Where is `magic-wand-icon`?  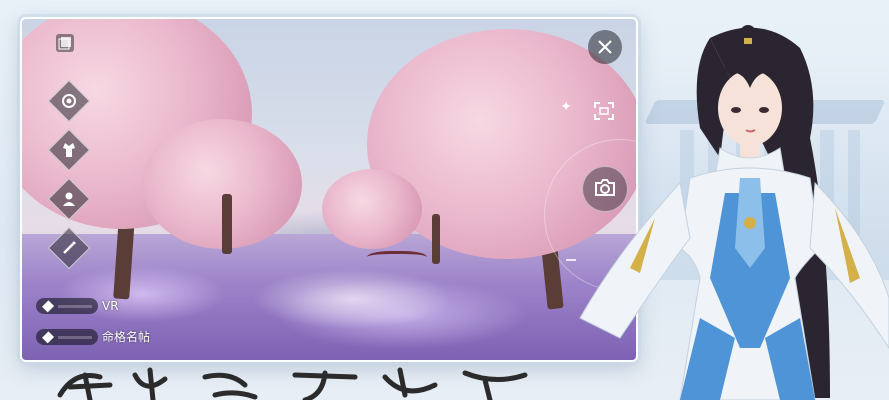 magic-wand-icon is located at coordinates (69, 247).